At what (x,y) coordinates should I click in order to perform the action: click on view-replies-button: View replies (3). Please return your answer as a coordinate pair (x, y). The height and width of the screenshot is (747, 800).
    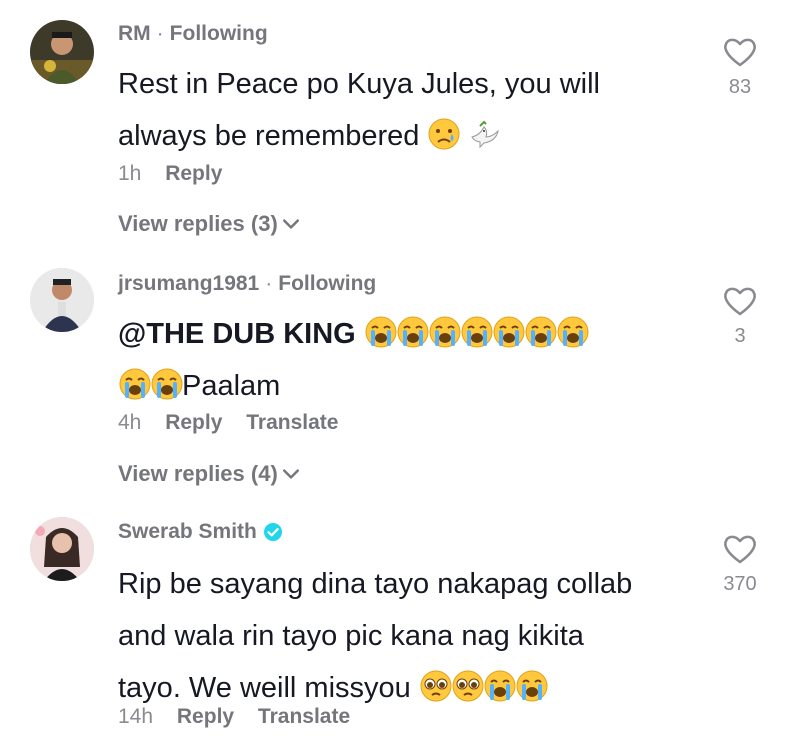
    Looking at the image, I should click on (209, 224).